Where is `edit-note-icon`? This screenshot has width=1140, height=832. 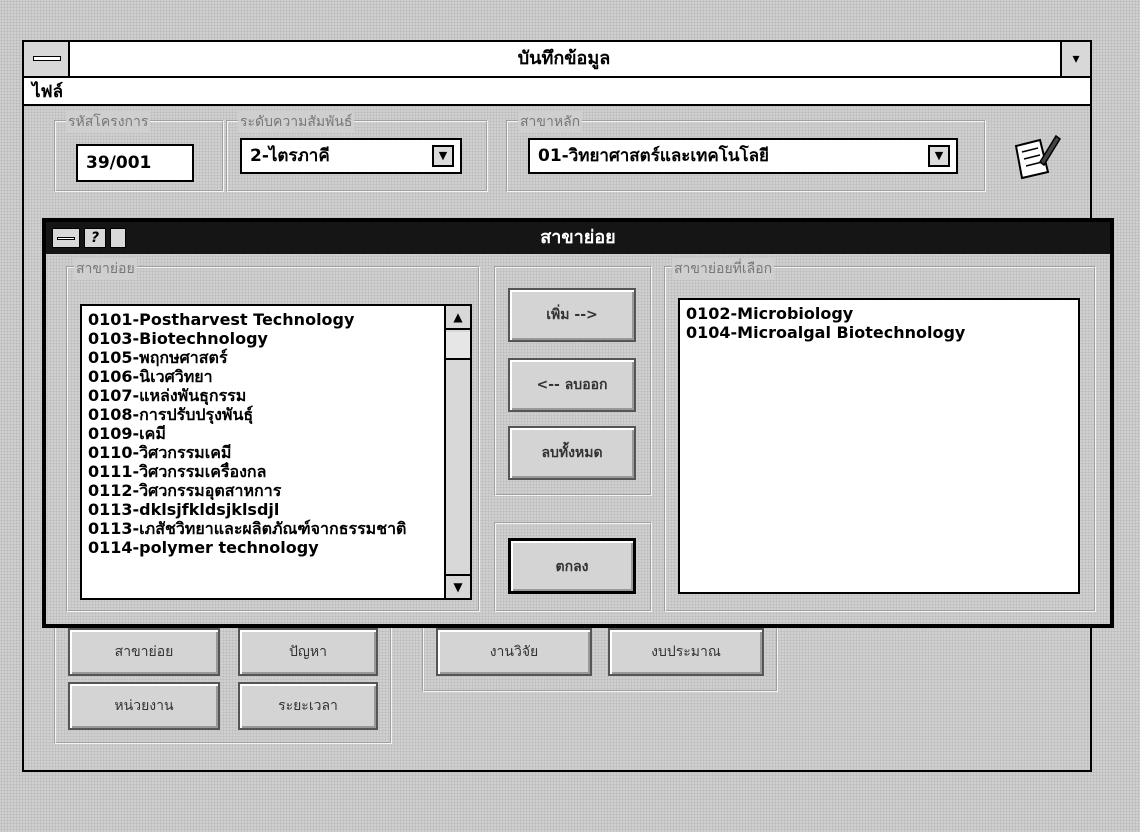 edit-note-icon is located at coordinates (1036, 156).